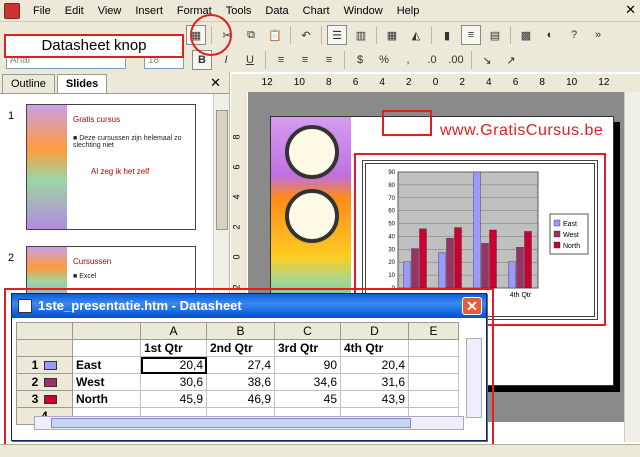 This screenshot has width=640, height=457. What do you see at coordinates (435, 83) in the screenshot?
I see `horizontal-ruler: 12 10 8 6 4 2 0 2 4 6 8 10 12` at bounding box center [435, 83].